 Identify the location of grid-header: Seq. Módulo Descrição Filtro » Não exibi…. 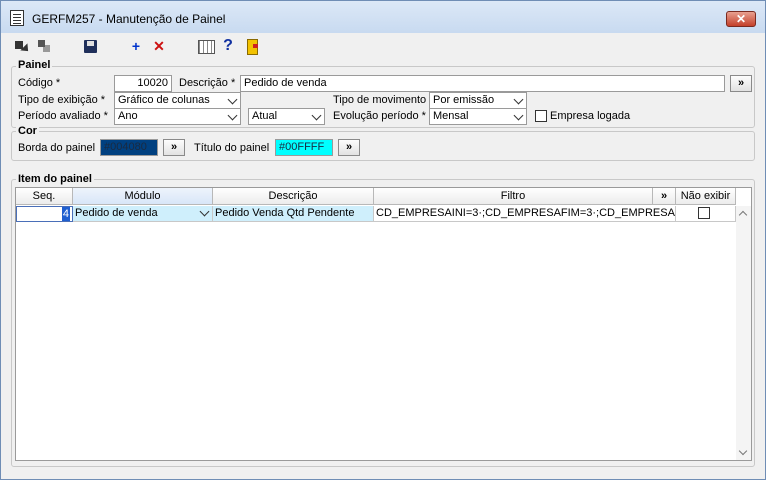
(383, 196).